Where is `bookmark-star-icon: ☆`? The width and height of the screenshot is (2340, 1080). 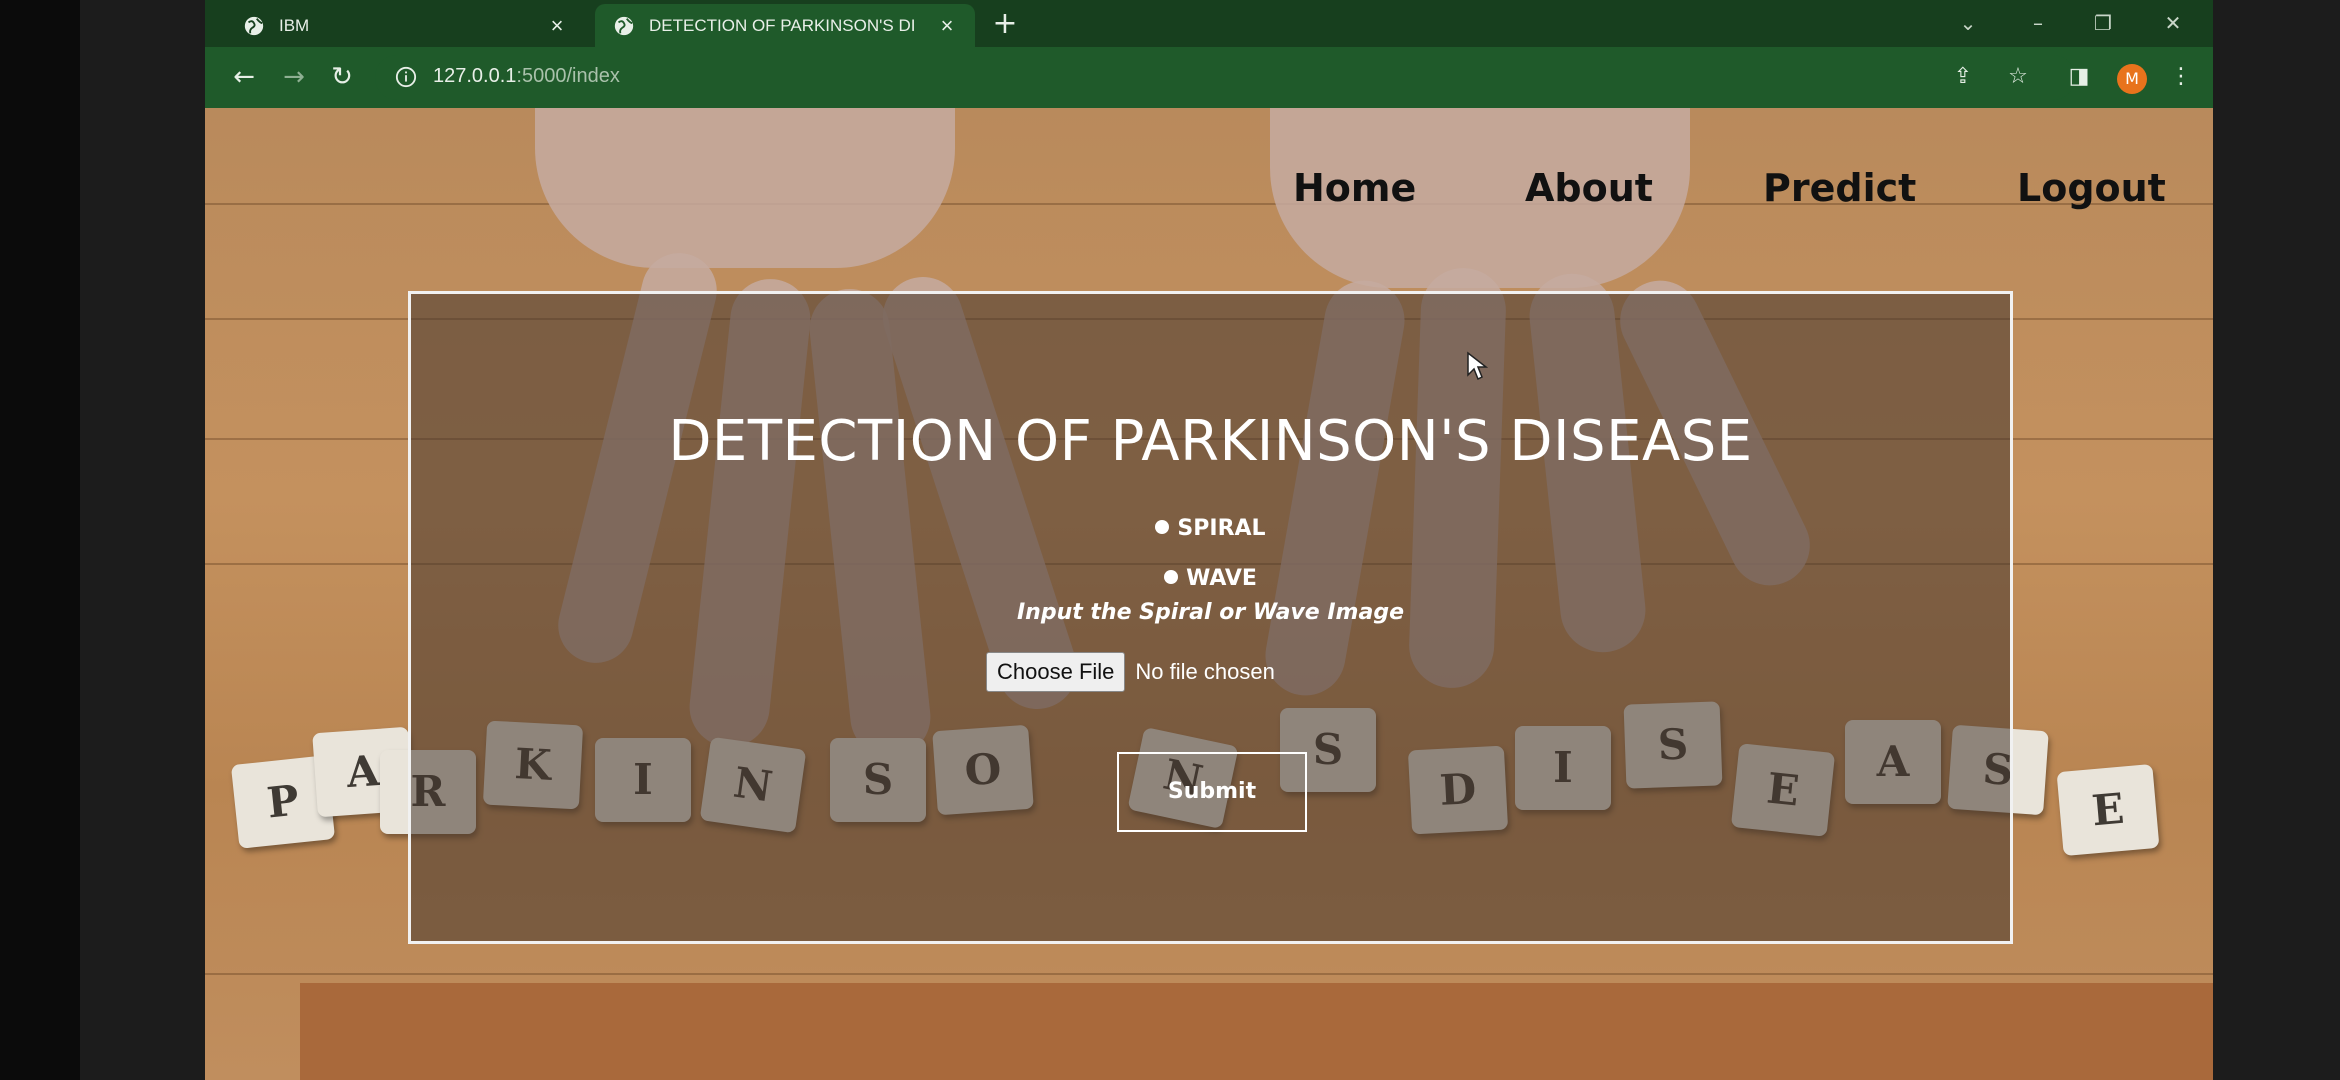
bookmark-star-icon: ☆ is located at coordinates (2018, 77).